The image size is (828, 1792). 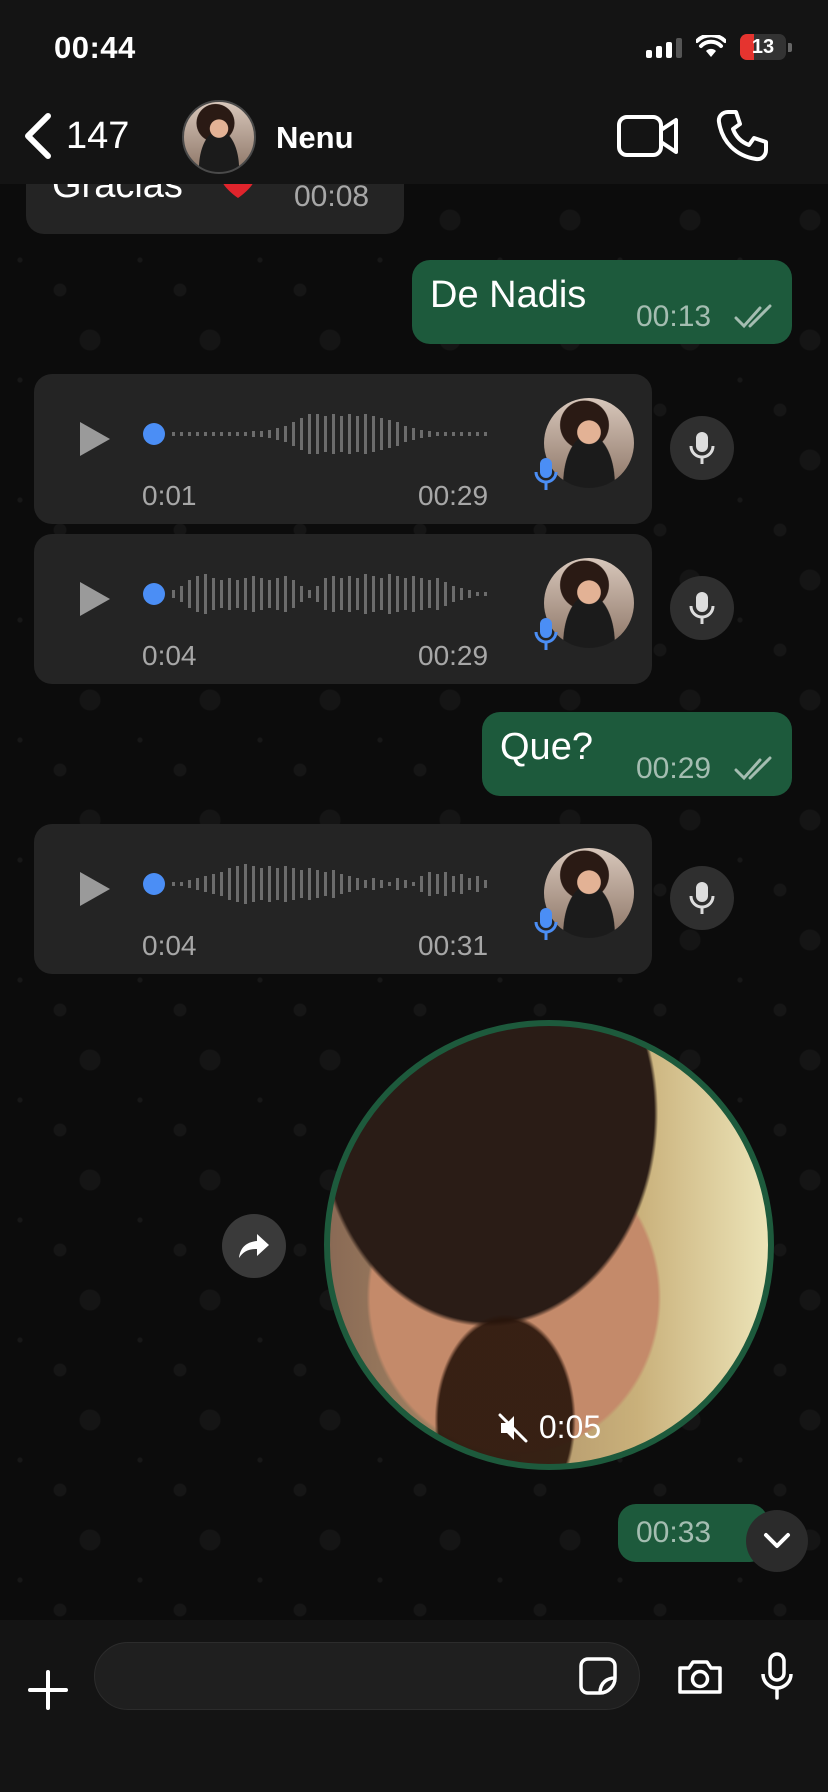 I want to click on message-time: 00:29, so click(x=674, y=768).